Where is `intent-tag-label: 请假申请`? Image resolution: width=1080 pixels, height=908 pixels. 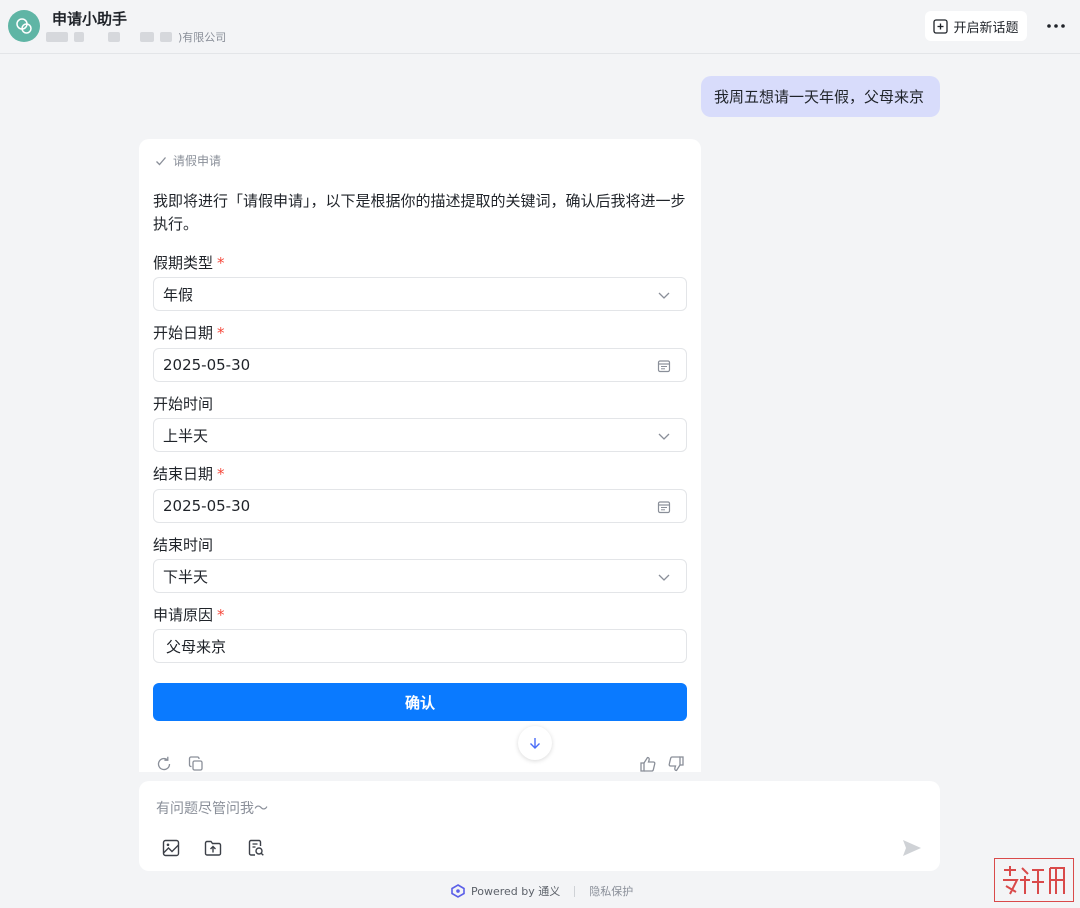
intent-tag-label: 请假申请 is located at coordinates (197, 161).